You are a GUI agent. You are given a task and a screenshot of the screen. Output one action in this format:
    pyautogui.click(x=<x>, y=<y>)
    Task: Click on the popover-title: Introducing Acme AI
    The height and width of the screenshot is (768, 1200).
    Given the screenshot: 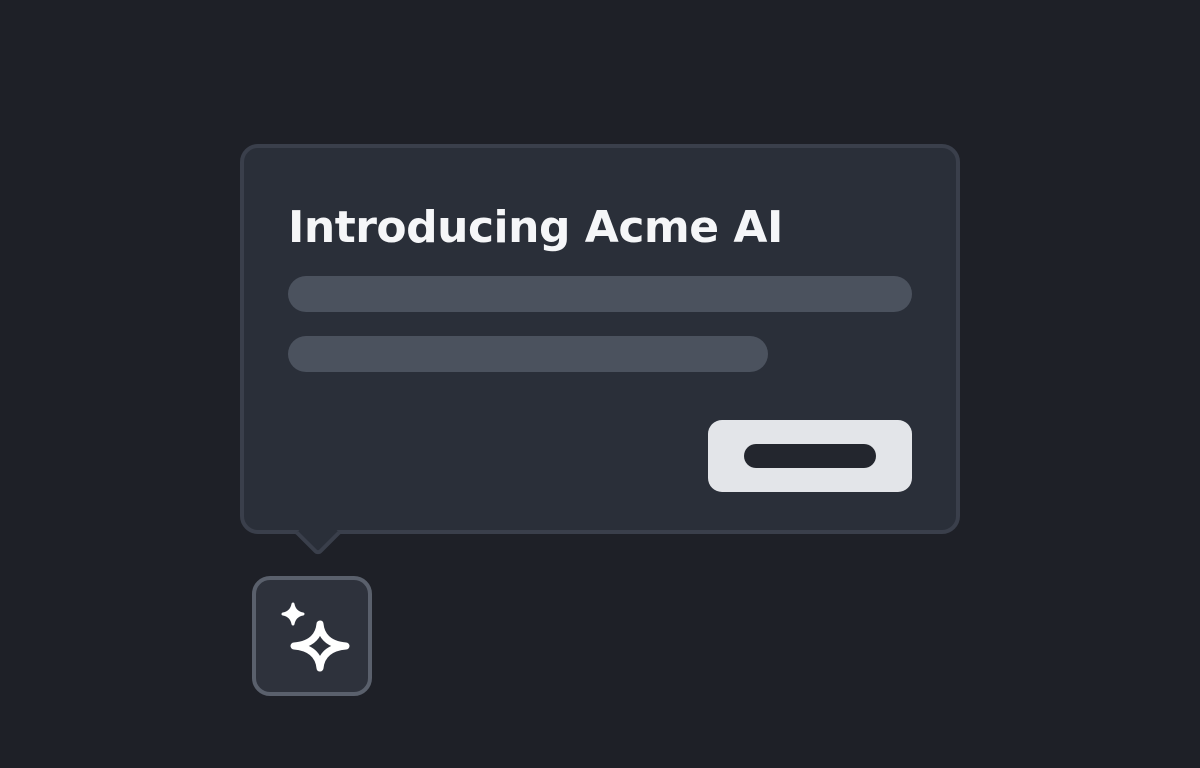 What is the action you would take?
    pyautogui.click(x=535, y=227)
    